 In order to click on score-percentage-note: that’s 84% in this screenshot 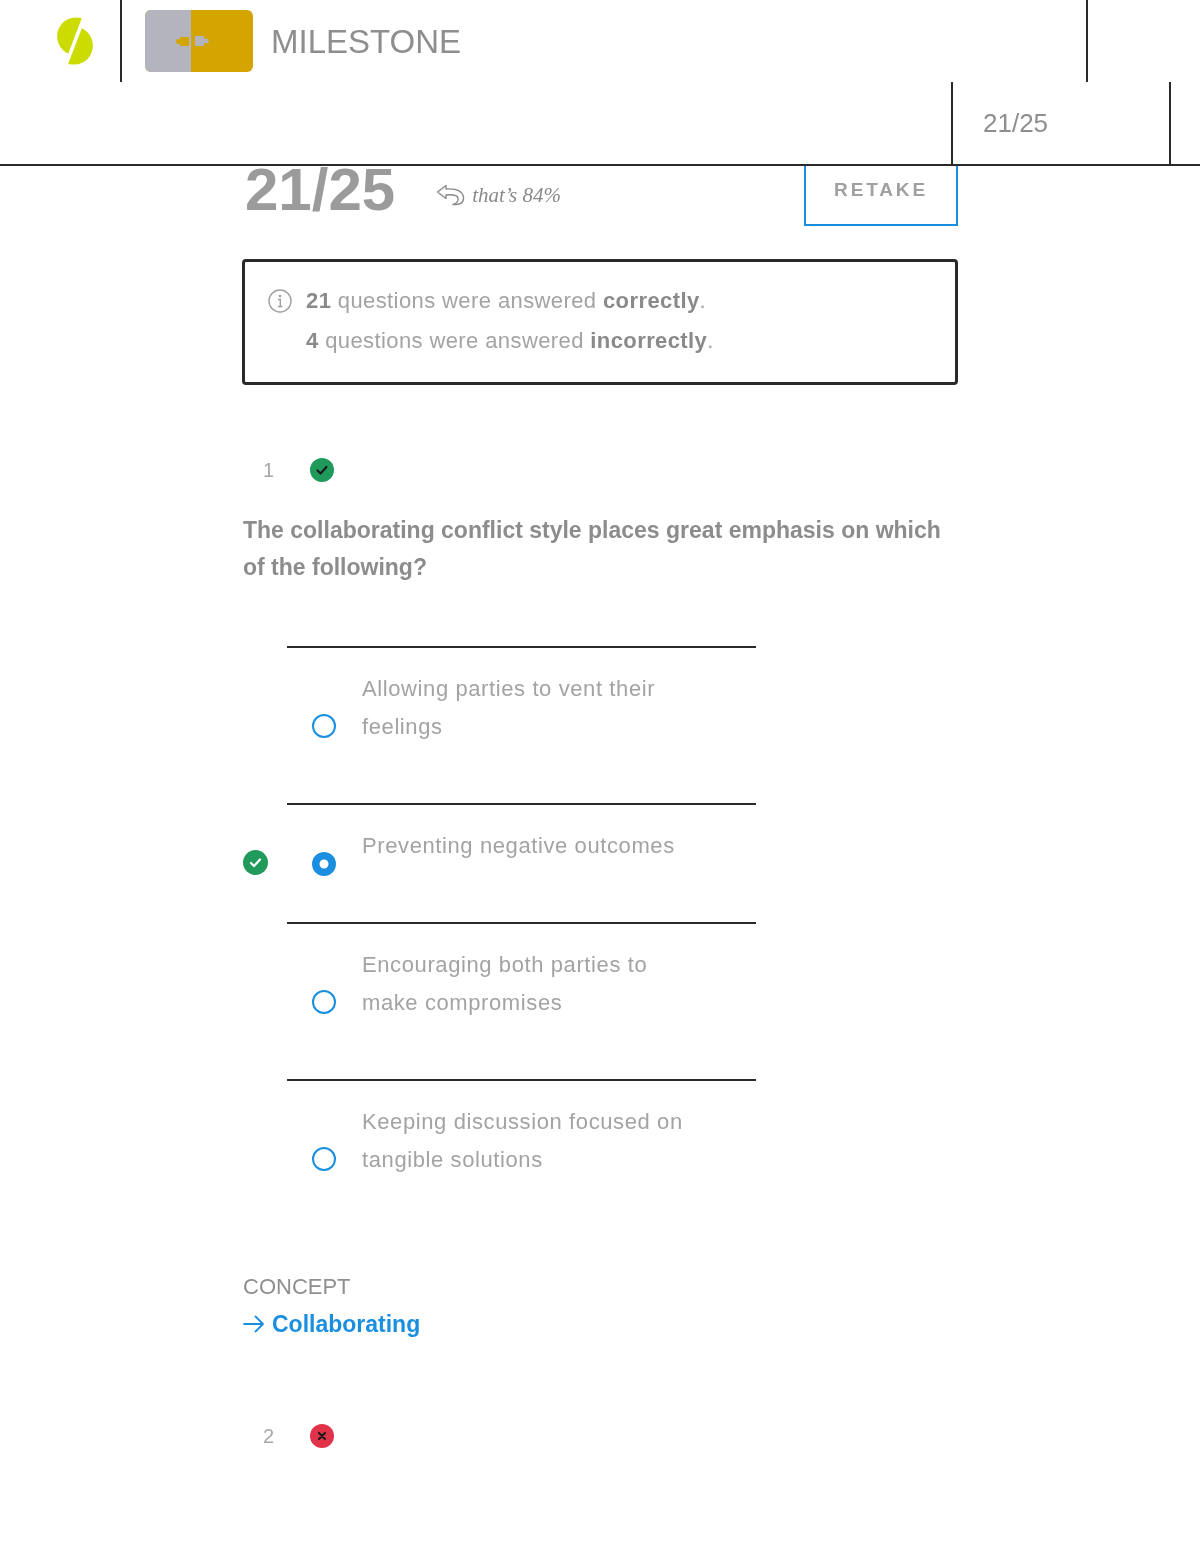, I will do `click(517, 195)`.